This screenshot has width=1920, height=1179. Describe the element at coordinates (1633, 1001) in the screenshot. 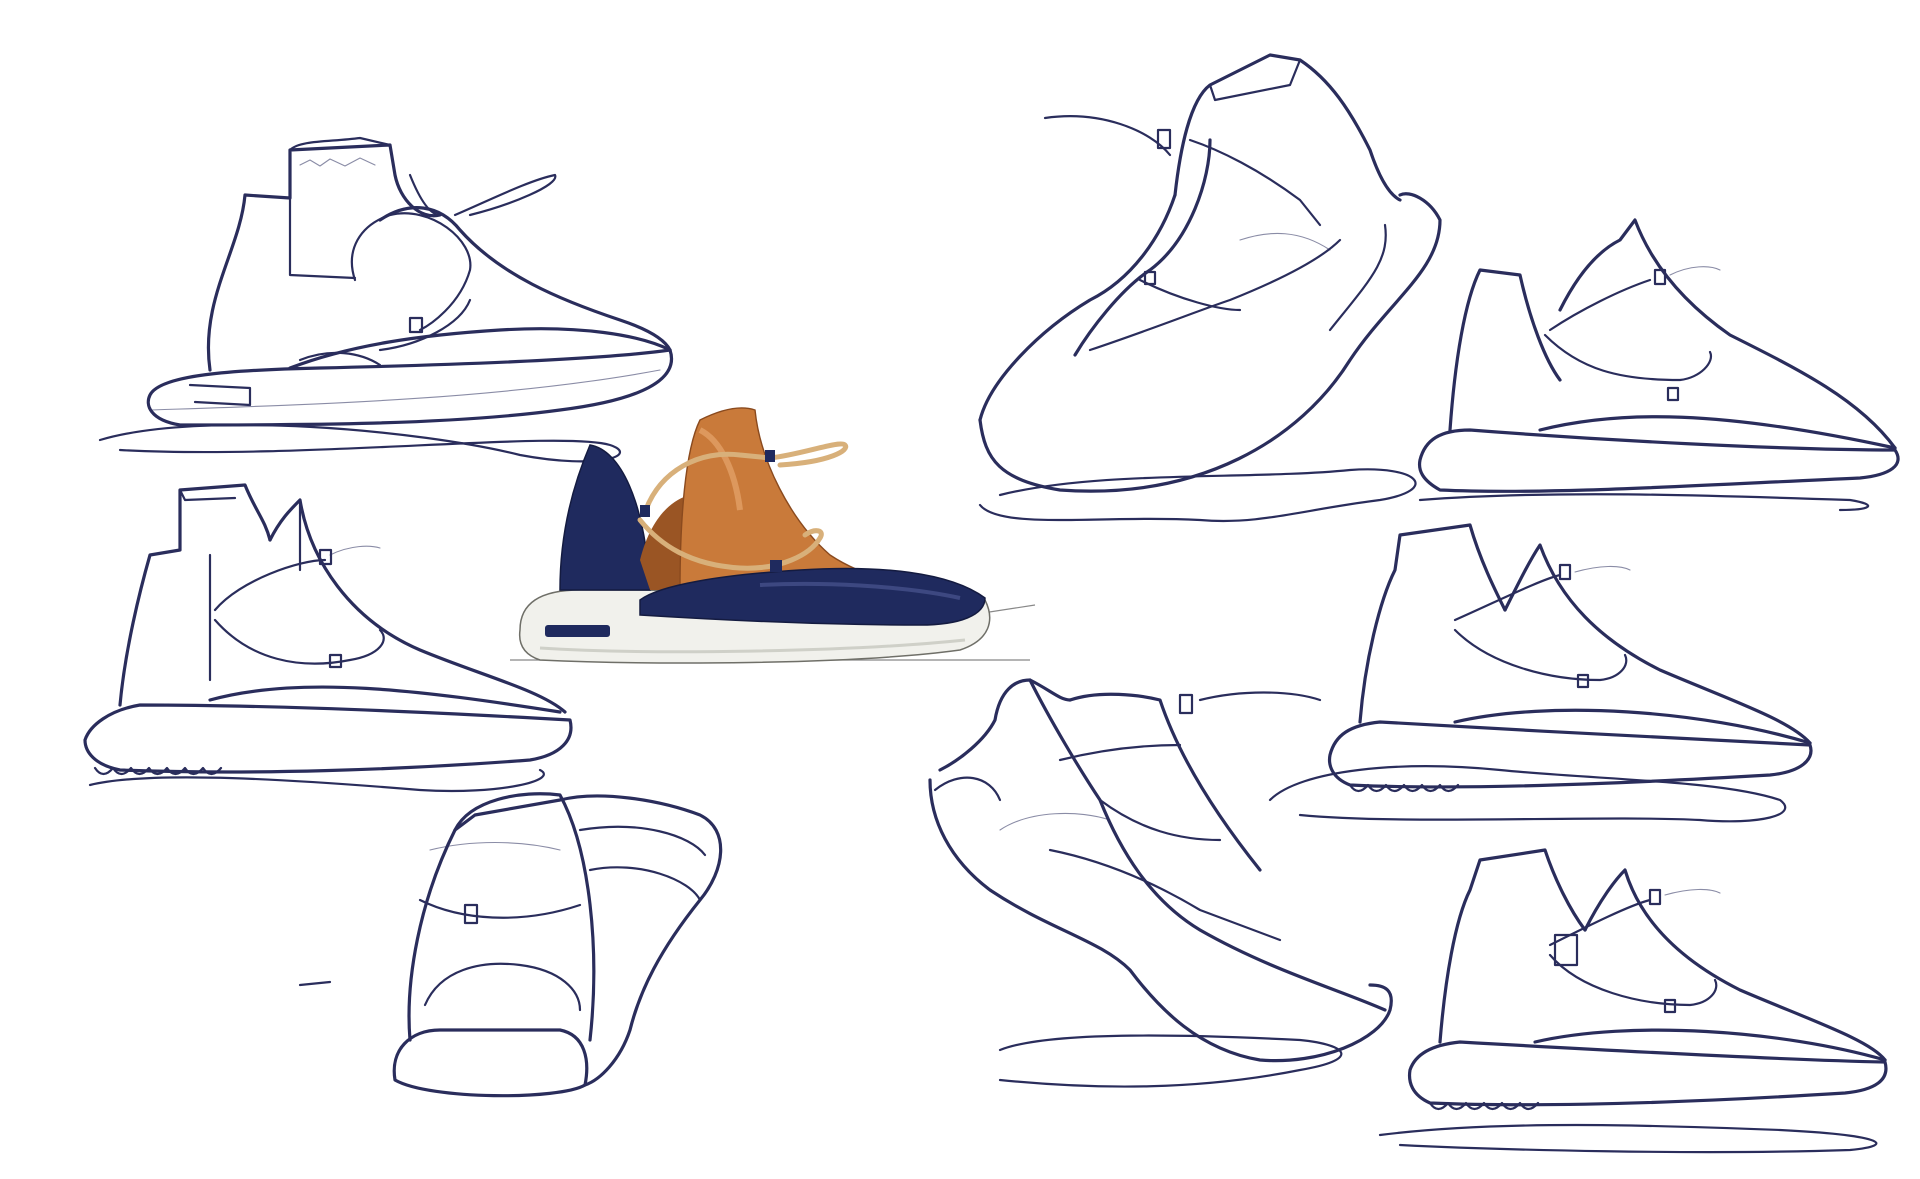

I see `shoe-sketch-right-bottom` at that location.